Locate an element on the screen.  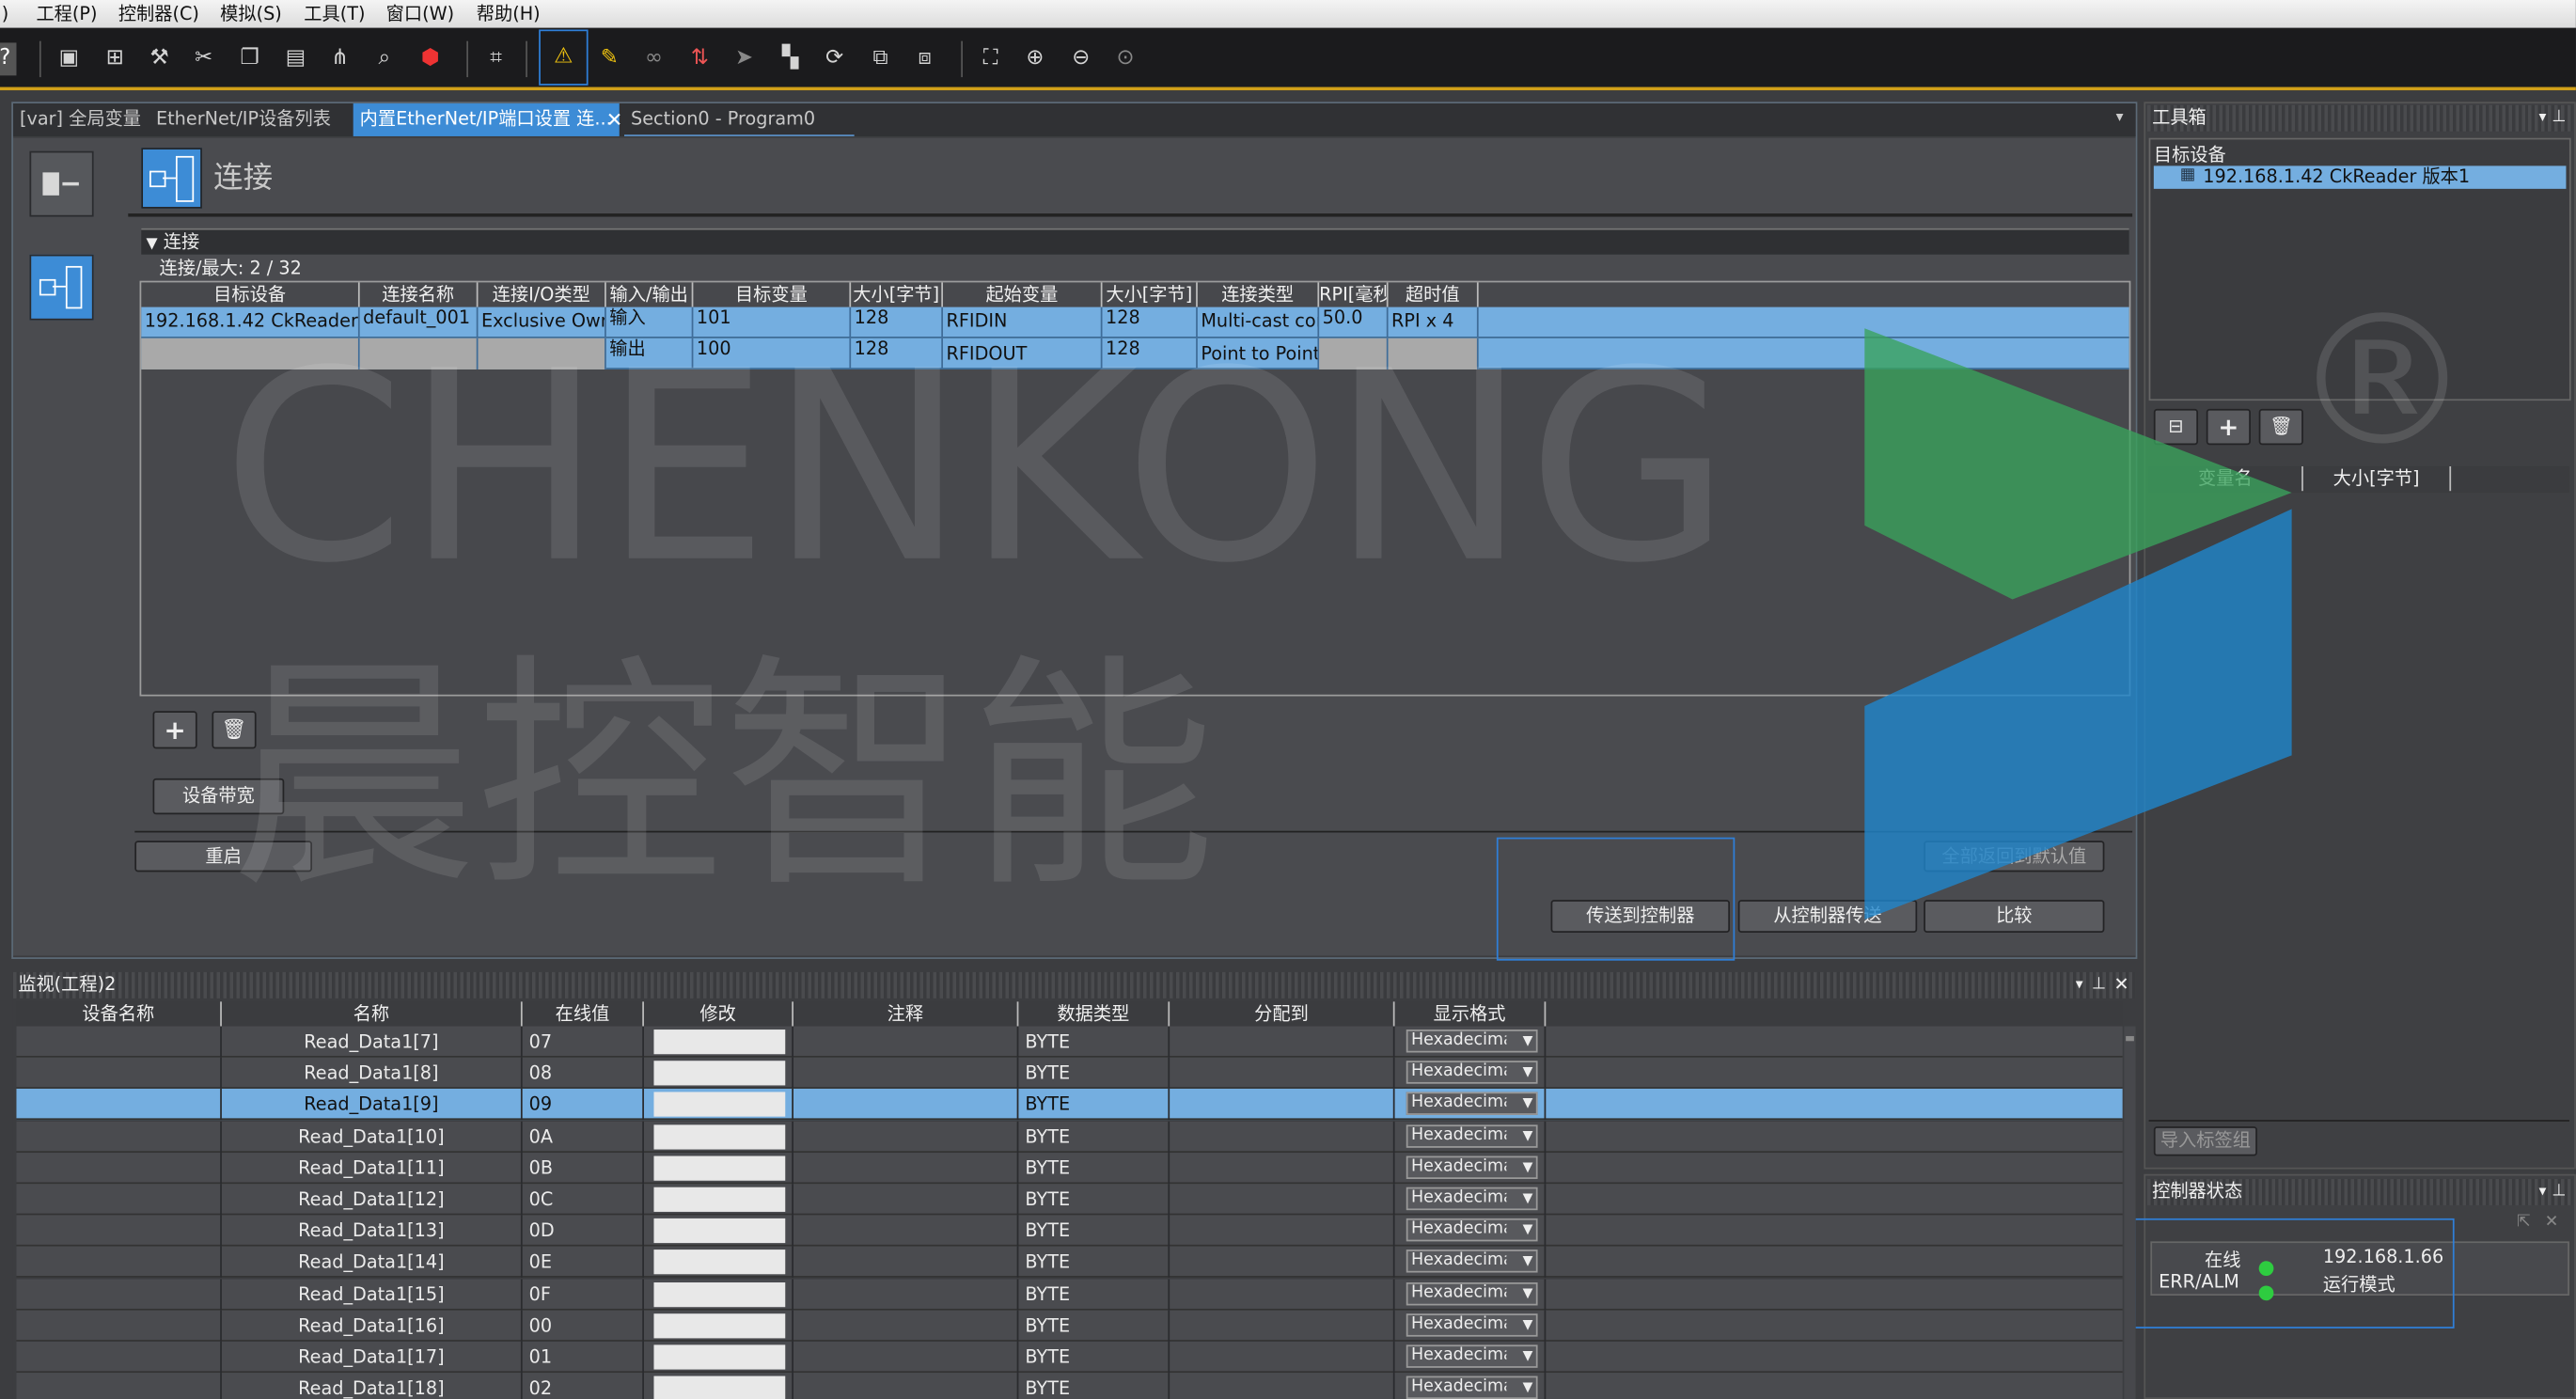
transfer-icon: ⇅ is located at coordinates (700, 59).